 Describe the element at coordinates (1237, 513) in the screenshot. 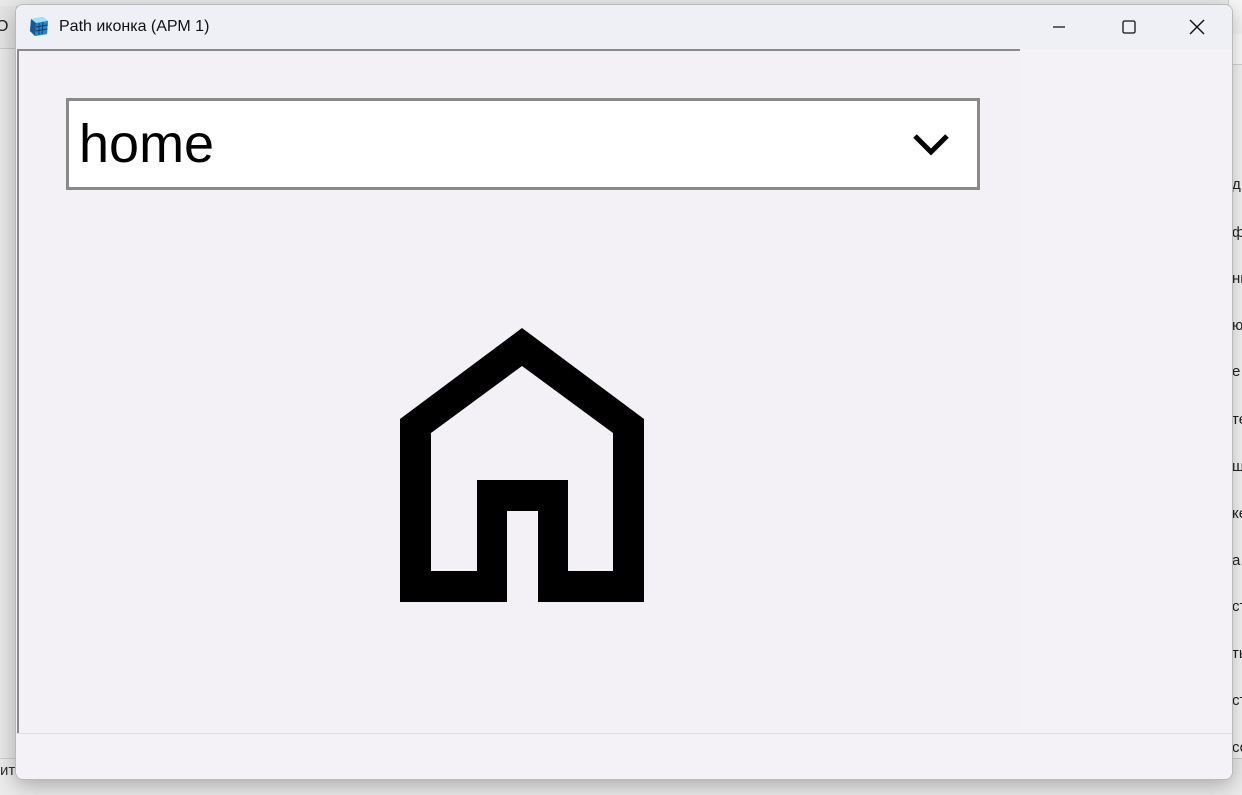

I see `background-list-item: ке` at that location.